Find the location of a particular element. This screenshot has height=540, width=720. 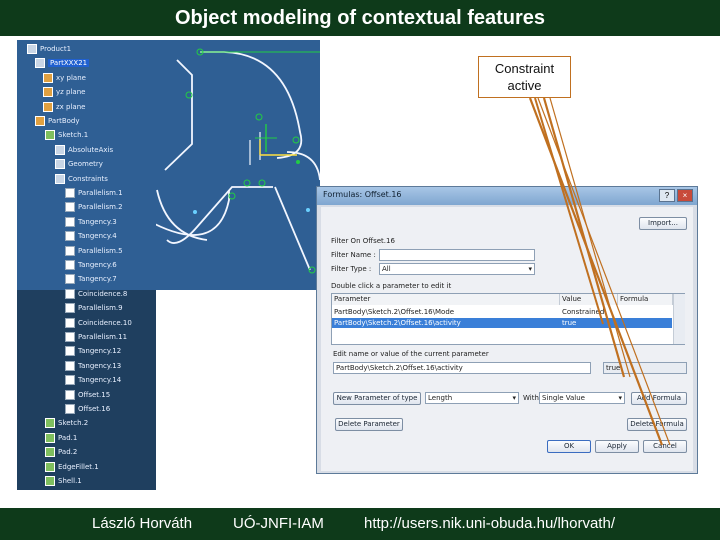

tree-item-label: EdgeFillet.1 is located at coordinates (78, 466).